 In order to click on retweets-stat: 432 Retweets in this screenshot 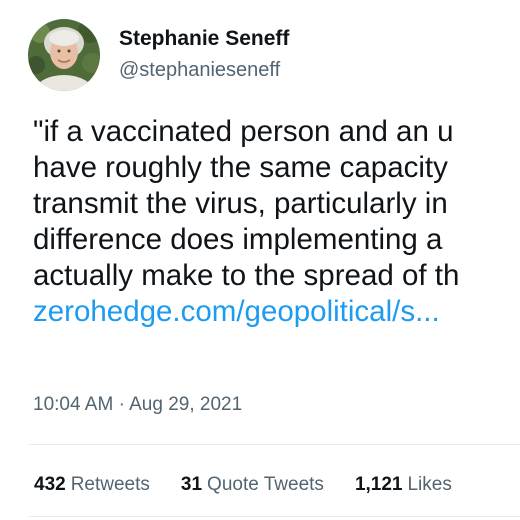, I will do `click(92, 485)`.